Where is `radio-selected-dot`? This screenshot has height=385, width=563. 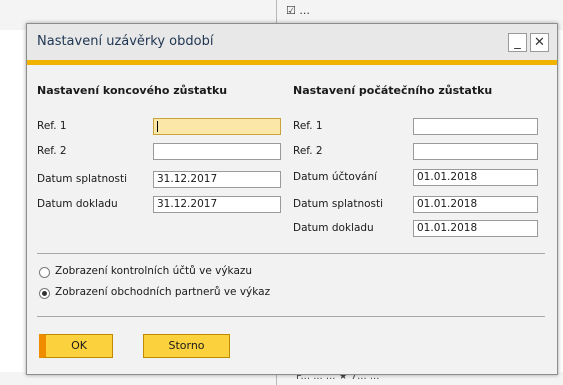
radio-selected-dot is located at coordinates (44, 293).